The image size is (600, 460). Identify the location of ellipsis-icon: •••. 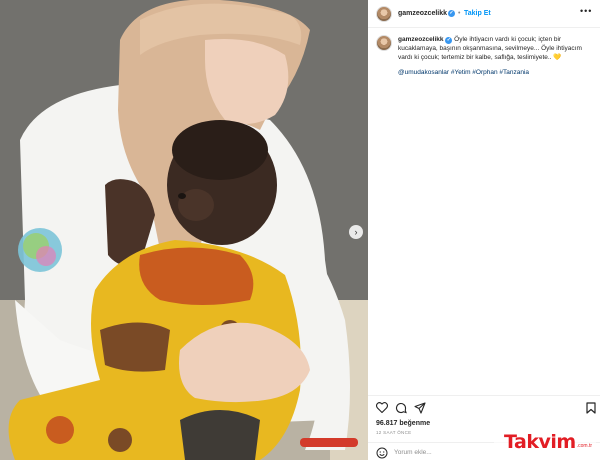
(586, 11).